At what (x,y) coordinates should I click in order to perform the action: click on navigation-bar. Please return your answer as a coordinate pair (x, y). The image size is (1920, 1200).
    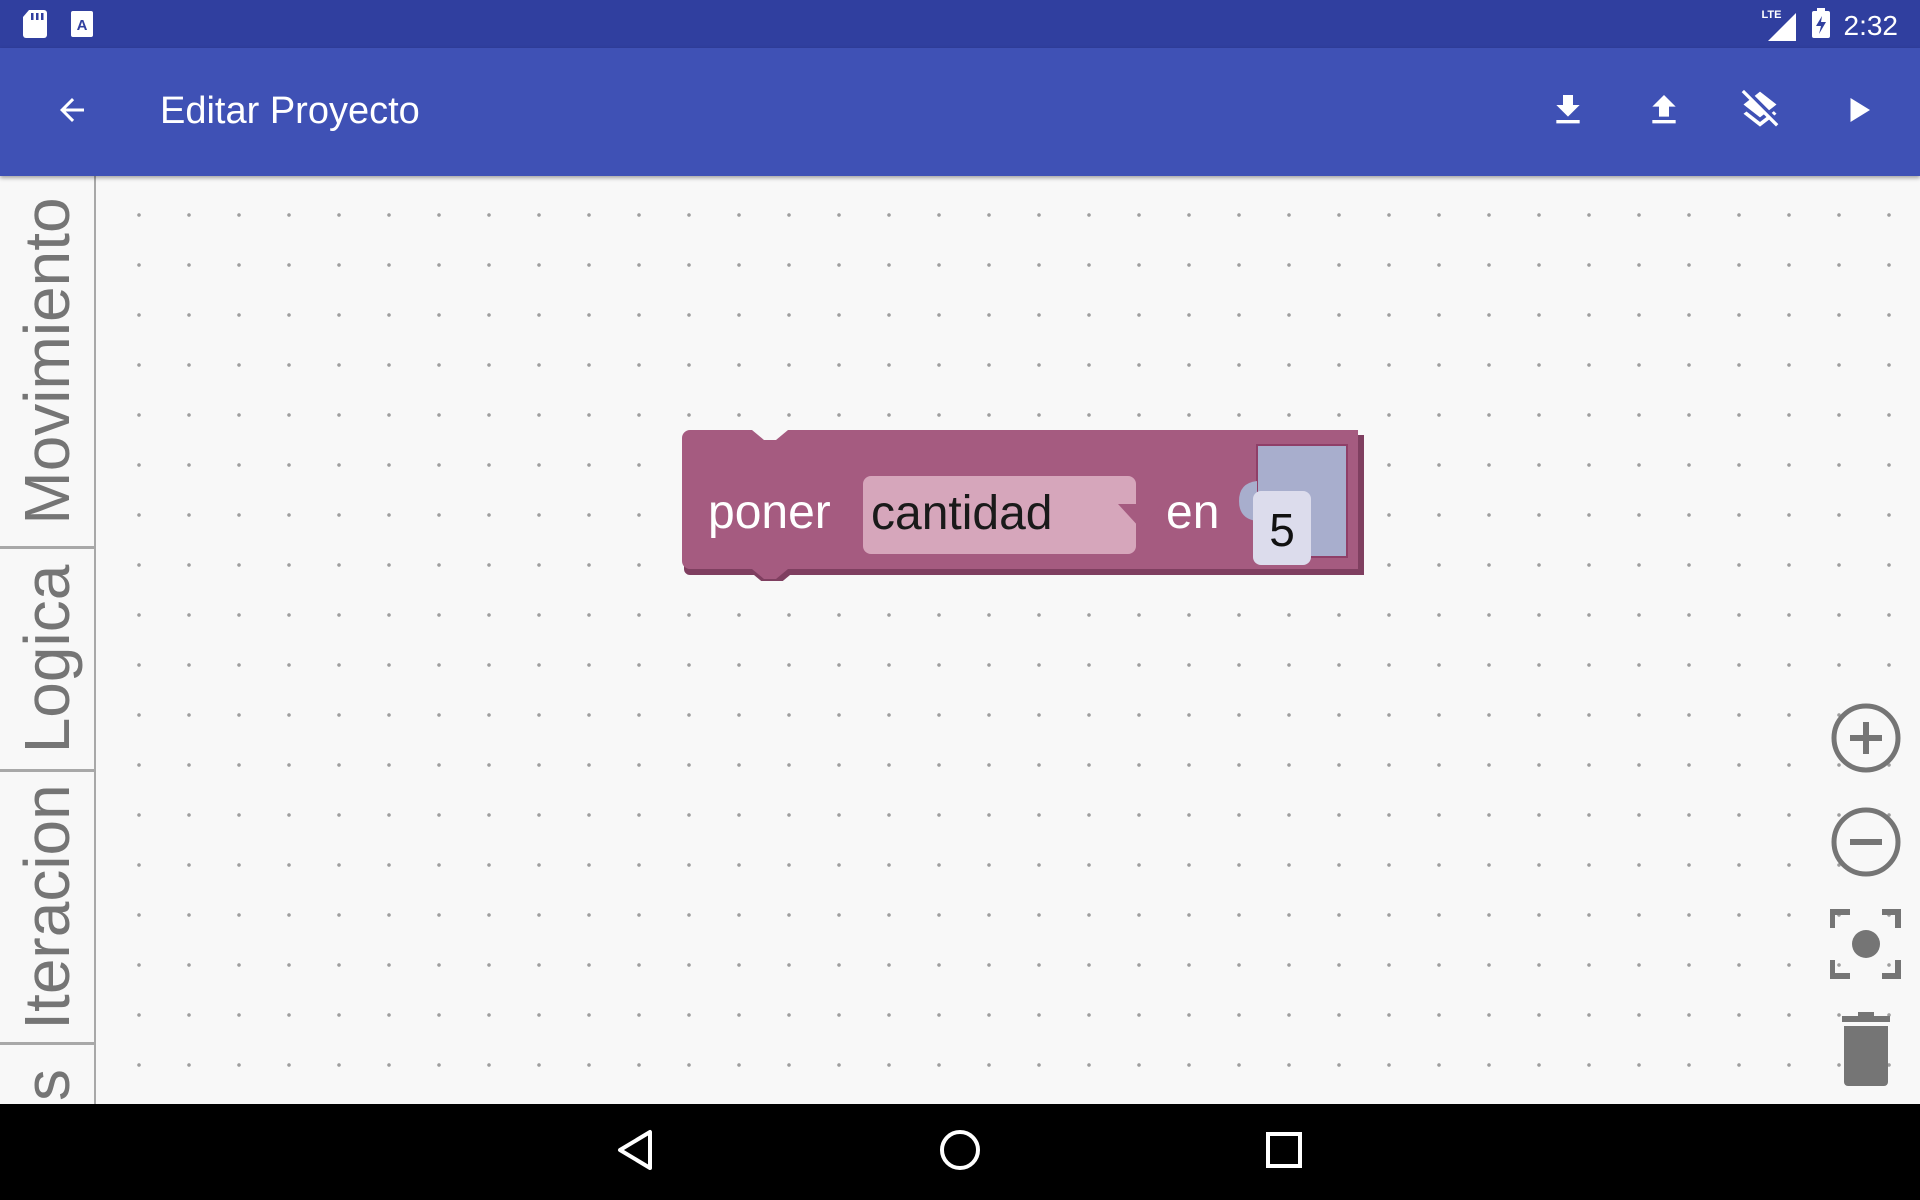
    Looking at the image, I should click on (960, 1152).